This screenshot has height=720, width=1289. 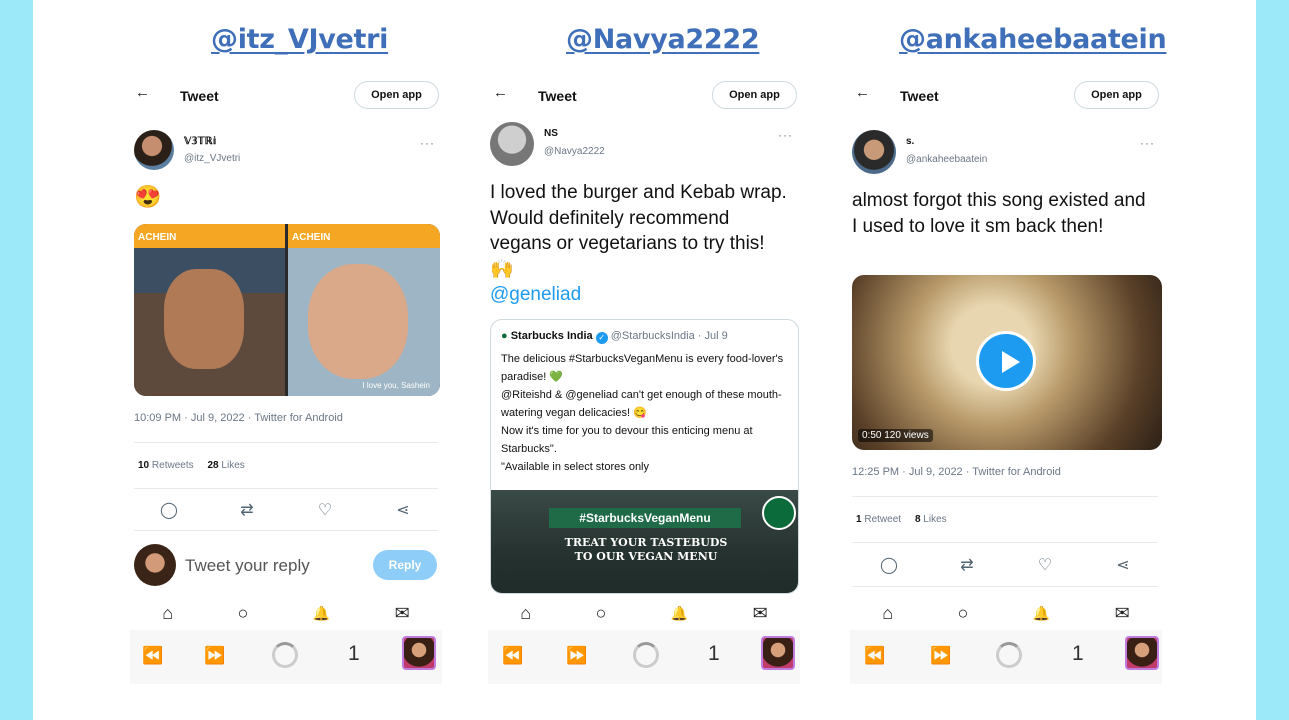 What do you see at coordinates (712, 336) in the screenshot?
I see `quote-date: · Jul 9` at bounding box center [712, 336].